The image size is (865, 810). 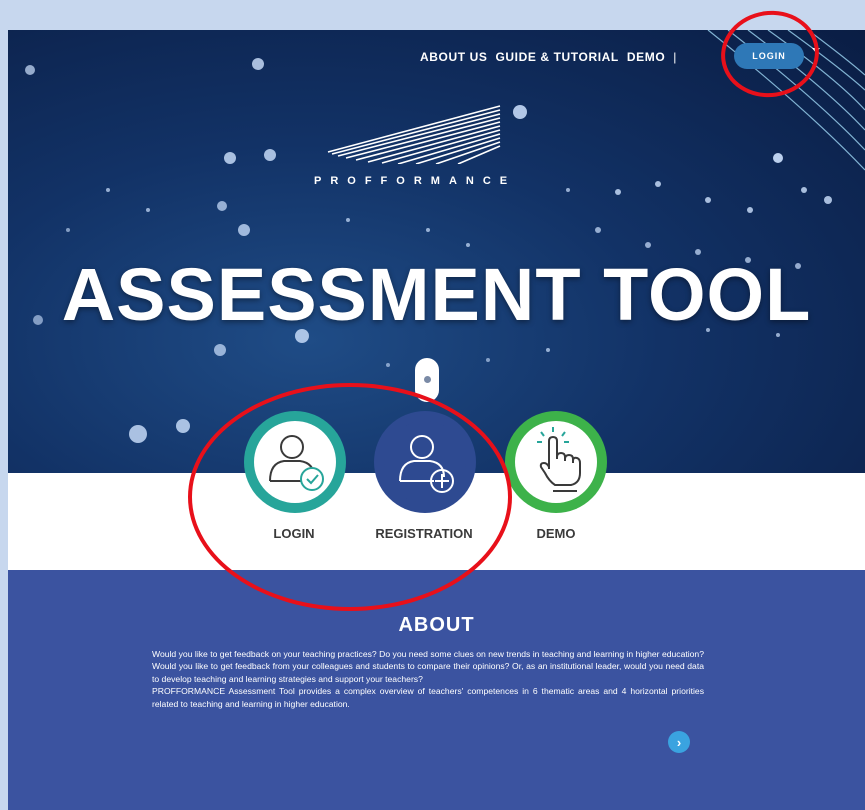 What do you see at coordinates (556, 533) in the screenshot?
I see `demo-action-label: DEMO` at bounding box center [556, 533].